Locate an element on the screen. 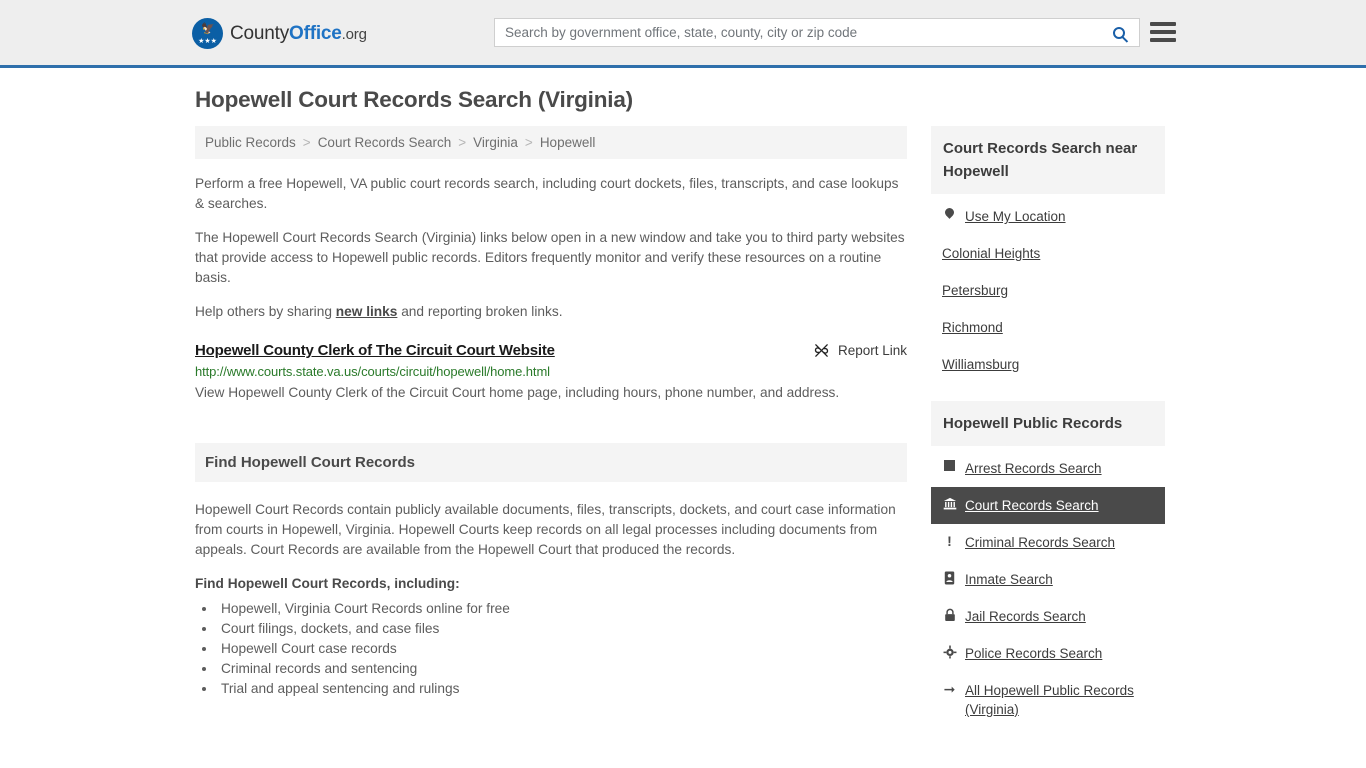 The width and height of the screenshot is (1366, 768). help-prefix: Help others by sharing is located at coordinates (265, 311).